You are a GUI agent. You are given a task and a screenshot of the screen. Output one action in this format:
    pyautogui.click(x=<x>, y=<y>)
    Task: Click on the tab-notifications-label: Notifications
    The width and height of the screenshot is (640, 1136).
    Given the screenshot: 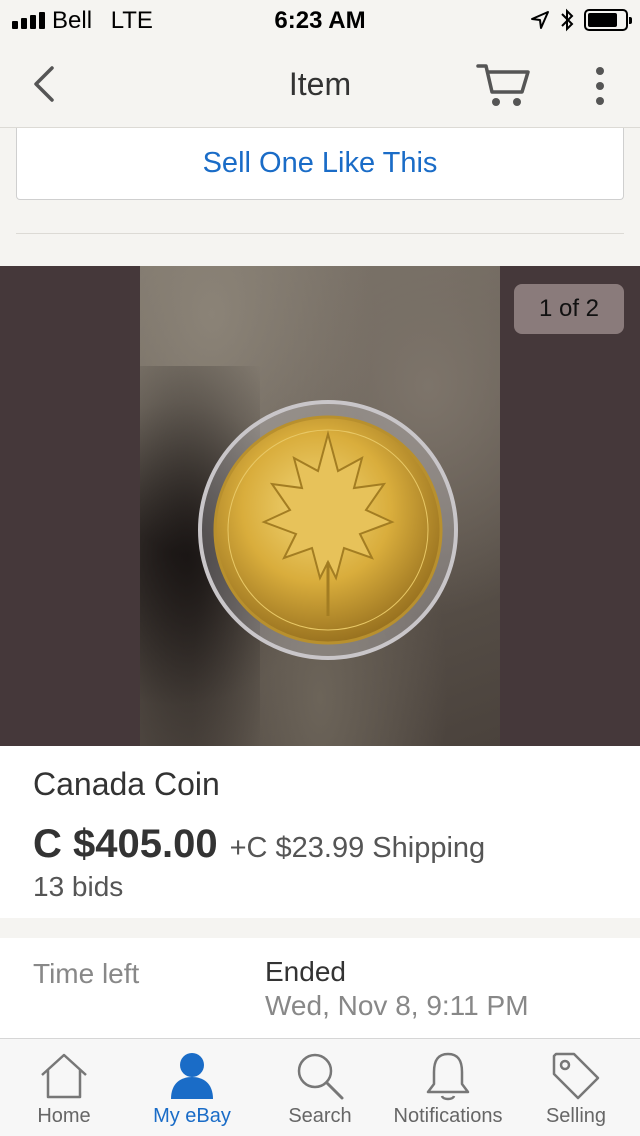 What is the action you would take?
    pyautogui.click(x=448, y=1116)
    